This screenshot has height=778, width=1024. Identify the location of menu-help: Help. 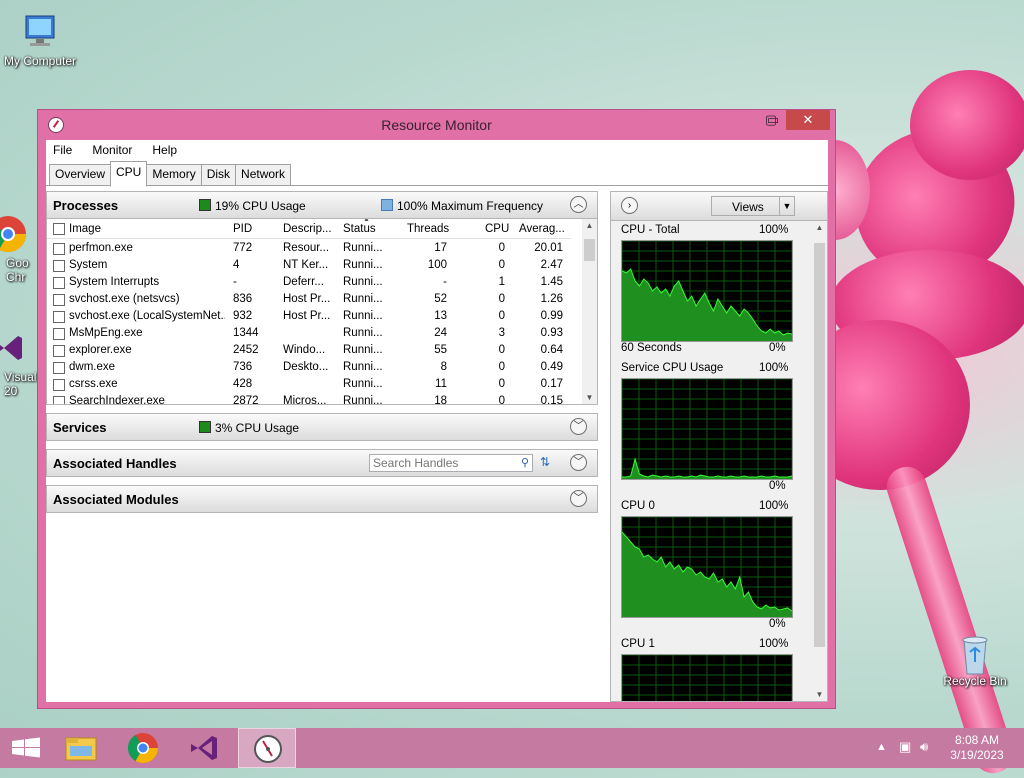
(164, 150).